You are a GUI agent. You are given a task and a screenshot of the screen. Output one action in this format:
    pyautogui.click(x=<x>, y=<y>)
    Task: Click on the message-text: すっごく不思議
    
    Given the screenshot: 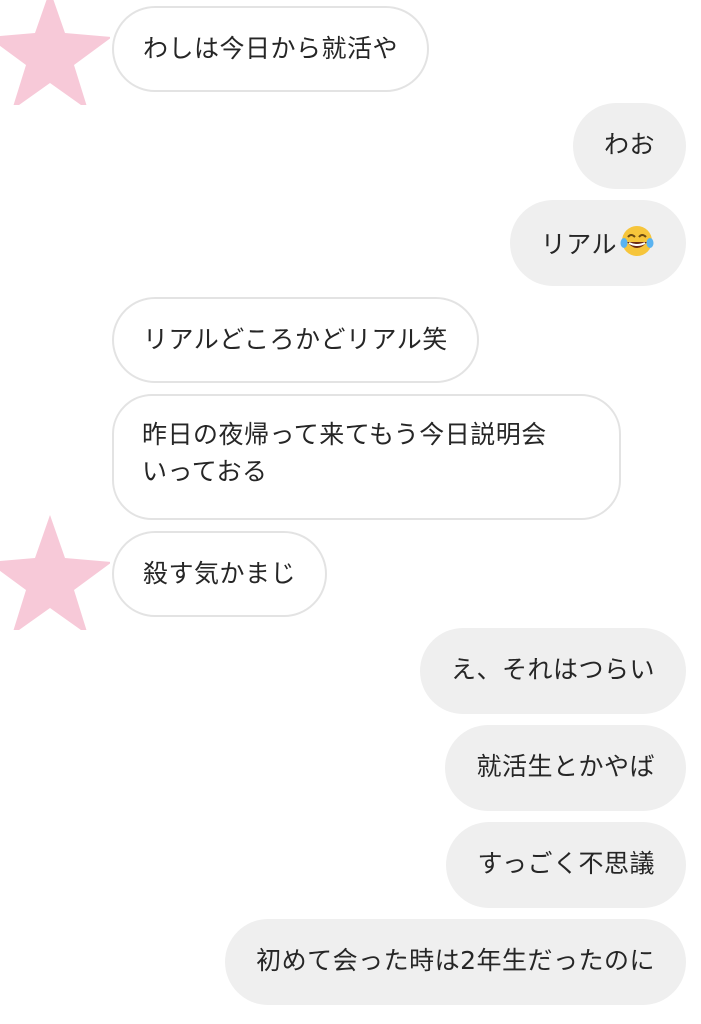 What is the action you would take?
    pyautogui.click(x=566, y=863)
    